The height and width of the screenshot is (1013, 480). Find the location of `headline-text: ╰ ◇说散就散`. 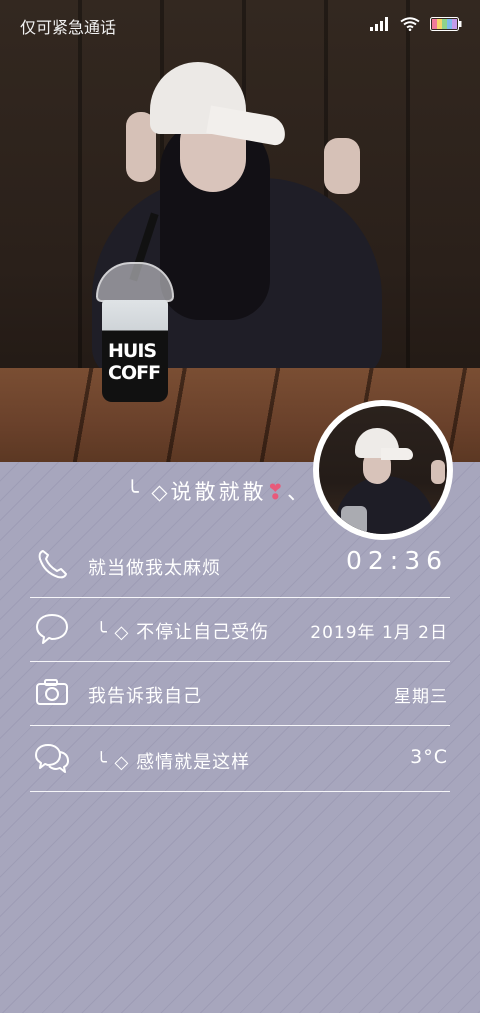

headline-text: ╰ ◇说散就散 is located at coordinates (196, 492).